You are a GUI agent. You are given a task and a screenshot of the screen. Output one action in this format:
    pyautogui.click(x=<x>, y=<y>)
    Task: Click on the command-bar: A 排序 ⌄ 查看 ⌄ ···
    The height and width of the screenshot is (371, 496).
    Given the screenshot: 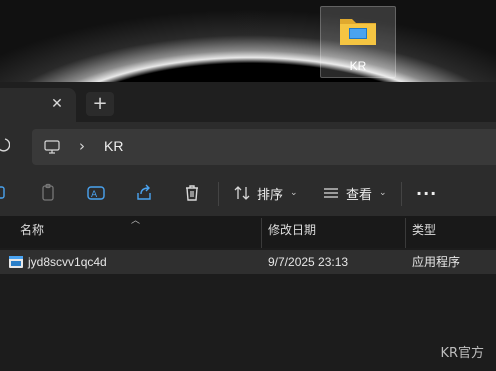 What is the action you would take?
    pyautogui.click(x=248, y=194)
    